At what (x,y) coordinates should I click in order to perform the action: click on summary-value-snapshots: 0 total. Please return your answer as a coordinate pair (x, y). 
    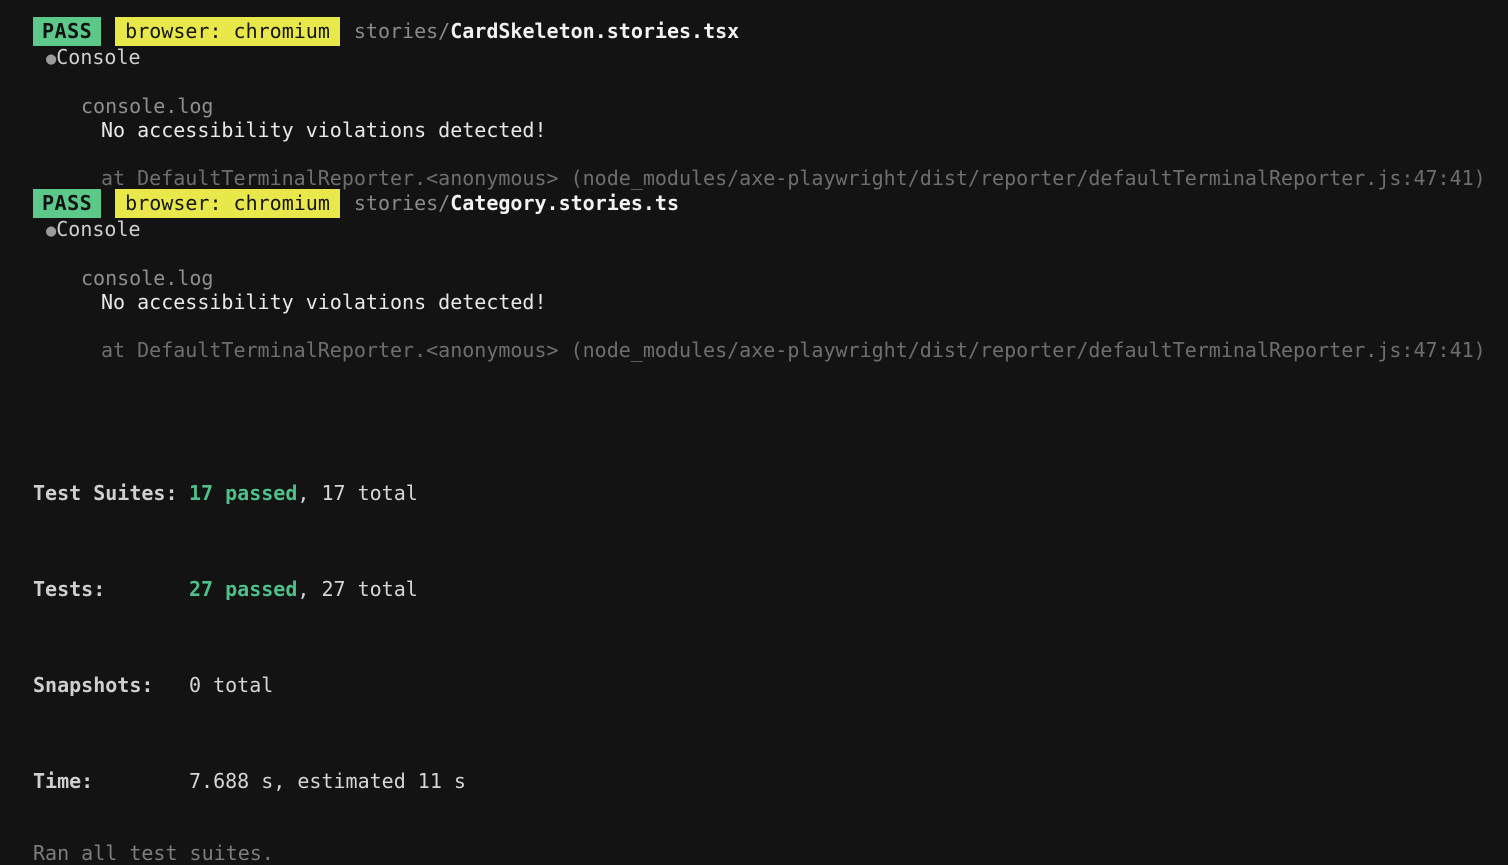
    Looking at the image, I should click on (231, 685).